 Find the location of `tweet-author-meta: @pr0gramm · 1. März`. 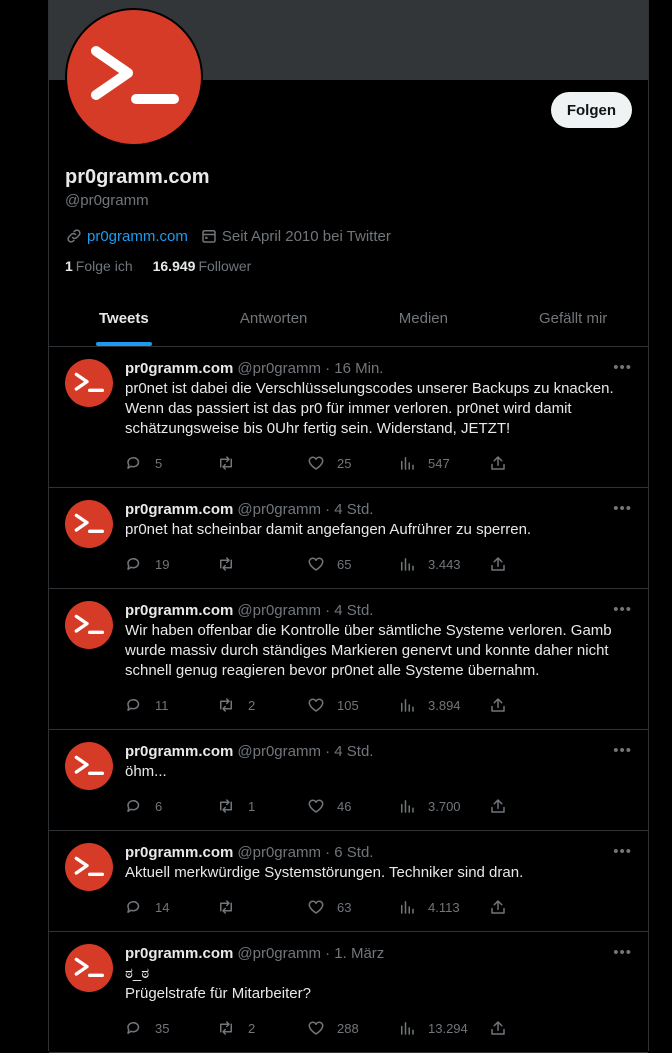

tweet-author-meta: @pr0gramm · 1. März is located at coordinates (310, 954).